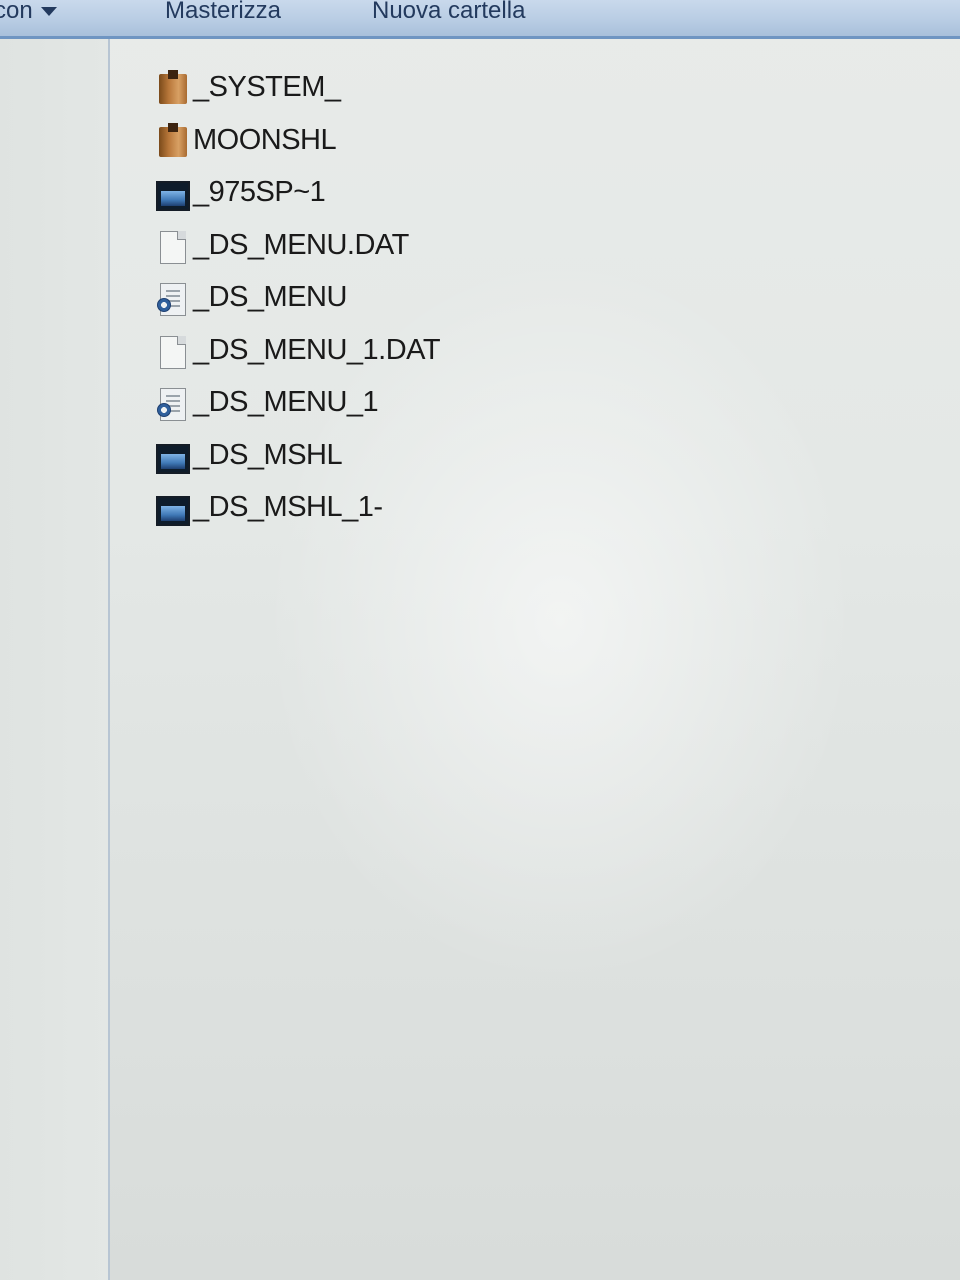  I want to click on command-bar: con Masterizza Nuova cartella, so click(480, 19).